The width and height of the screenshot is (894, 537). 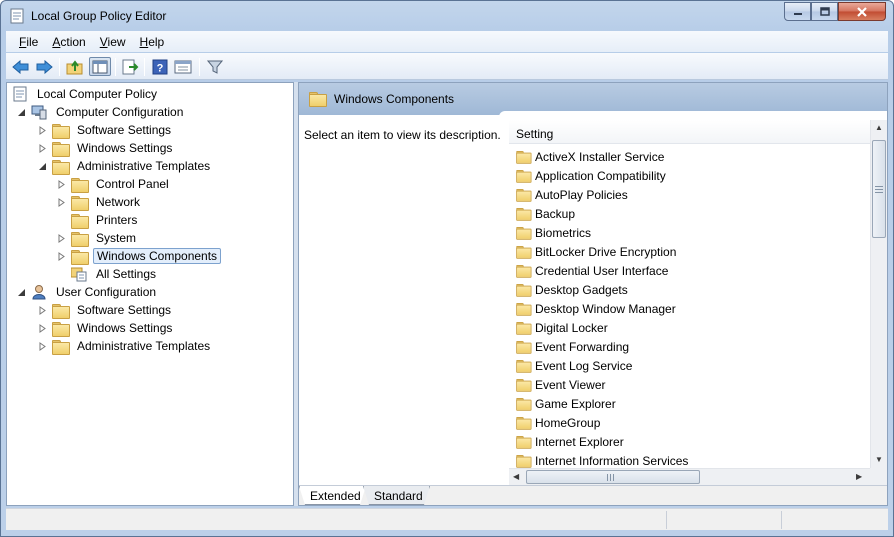 I want to click on scroll-up-arrow-icon: ▲, so click(x=879, y=127).